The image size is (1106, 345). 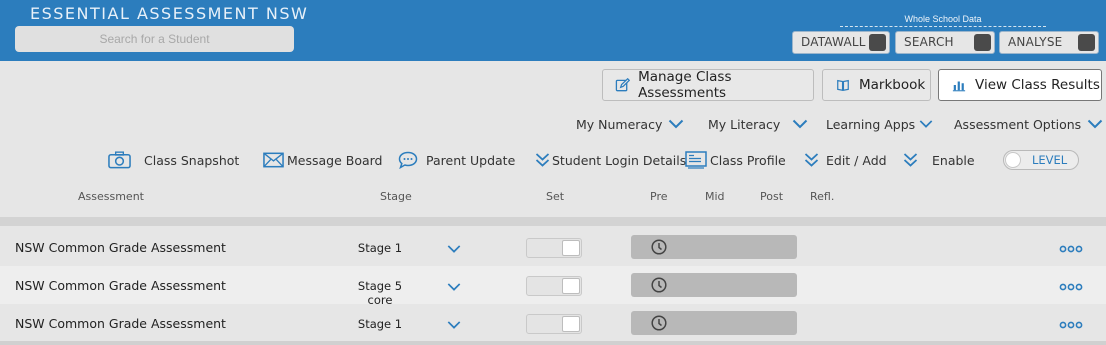 I want to click on manage-class-assessments-button: Manage Class Assessments, so click(x=708, y=85).